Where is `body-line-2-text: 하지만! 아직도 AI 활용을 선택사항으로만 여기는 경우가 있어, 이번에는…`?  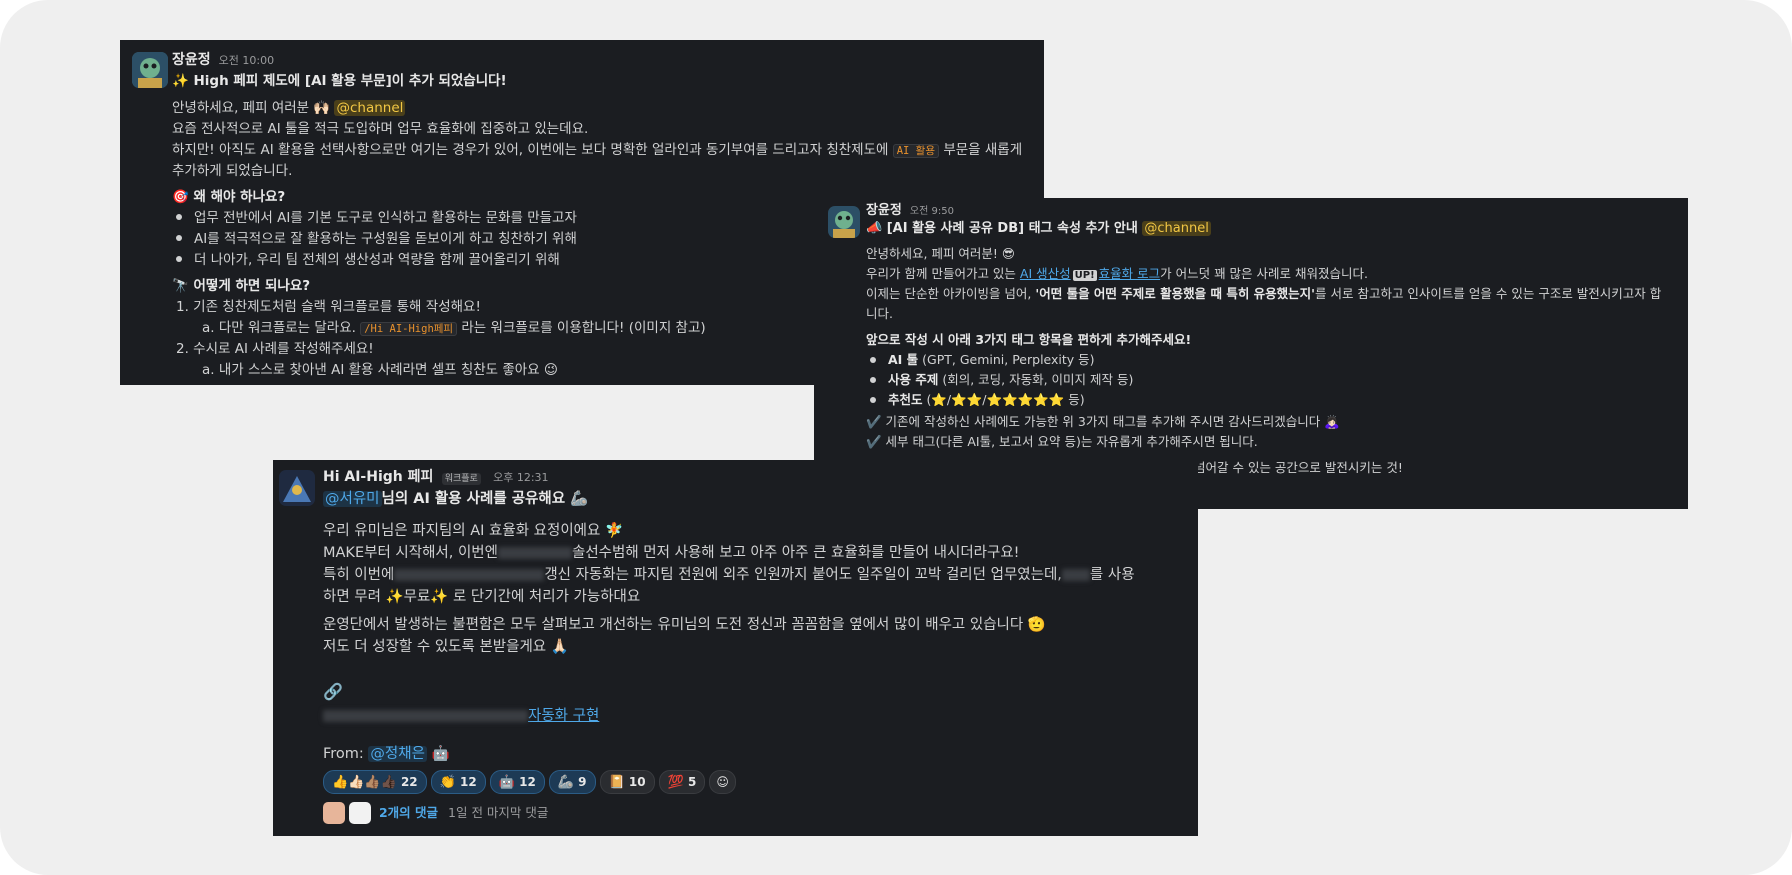 body-line-2-text: 하지만! 아직도 AI 활용을 선택사항으로만 여기는 경우가 있어, 이번에는… is located at coordinates (530, 150).